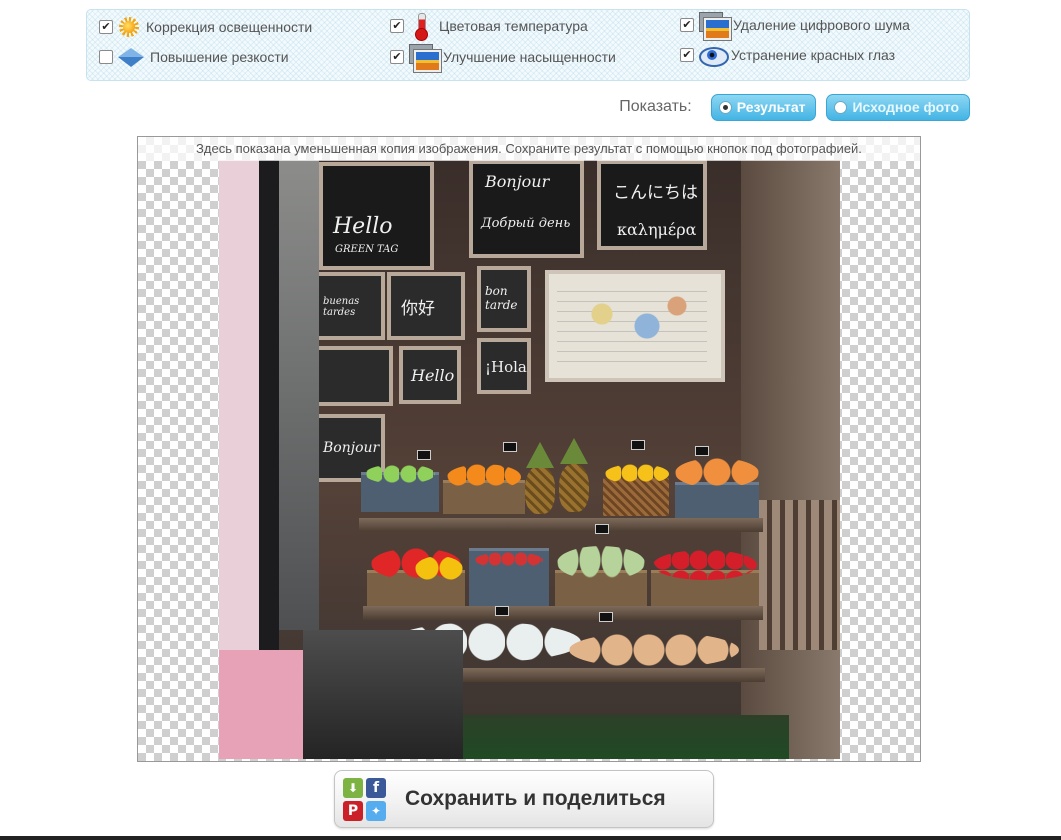  Describe the element at coordinates (657, 229) in the screenshot. I see `chalk-text: καλημέρα` at that location.